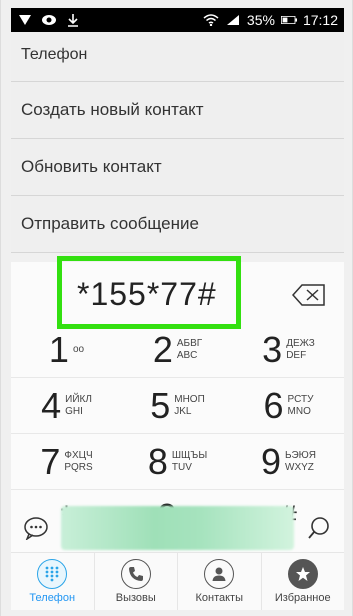 This screenshot has width=353, height=616. Describe the element at coordinates (300, 399) in the screenshot. I see `key-letters-cyr: РСТУ` at that location.